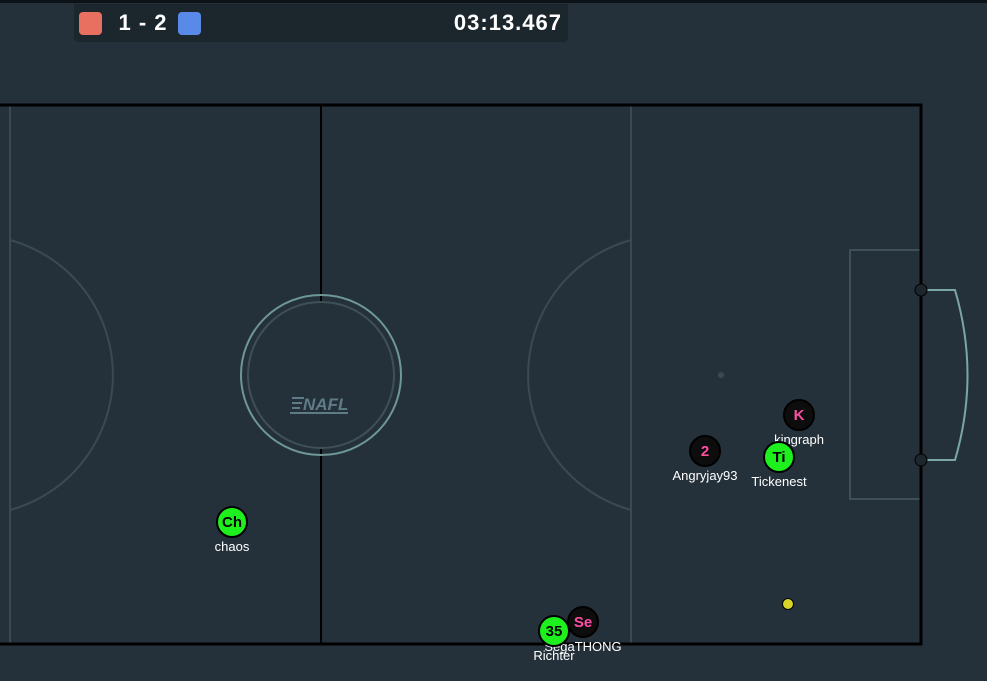 This screenshot has width=987, height=681. What do you see at coordinates (921, 460) in the screenshot?
I see `goal-post-bottom` at bounding box center [921, 460].